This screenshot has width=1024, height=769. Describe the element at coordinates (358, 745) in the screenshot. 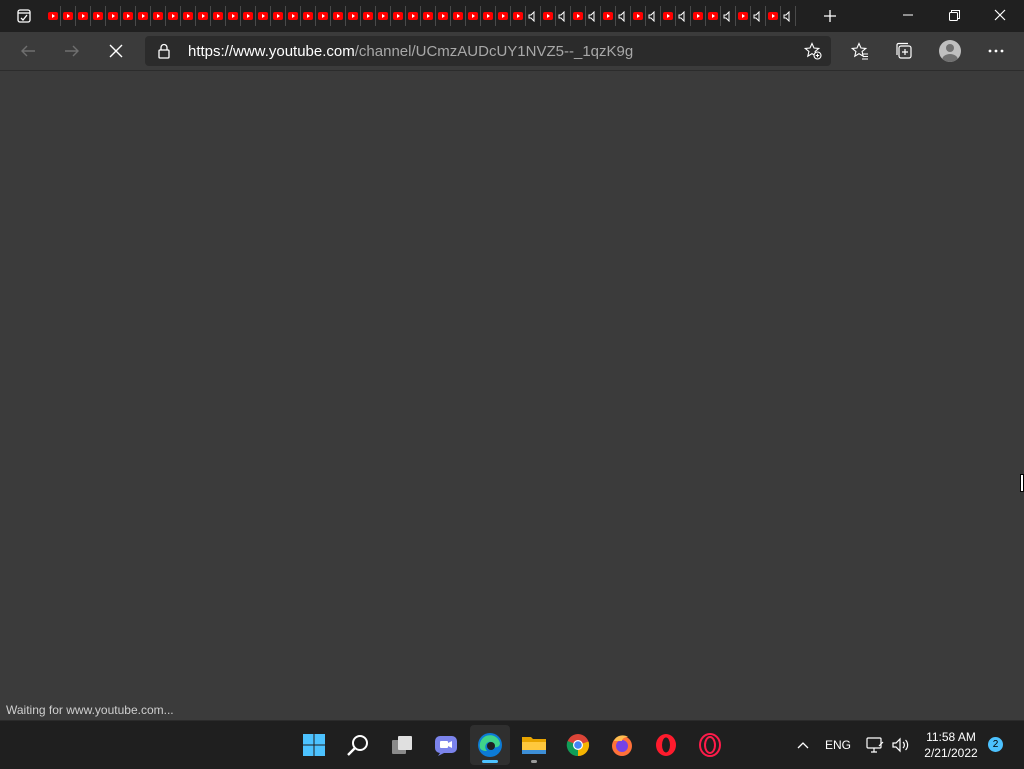

I see `search-button` at that location.